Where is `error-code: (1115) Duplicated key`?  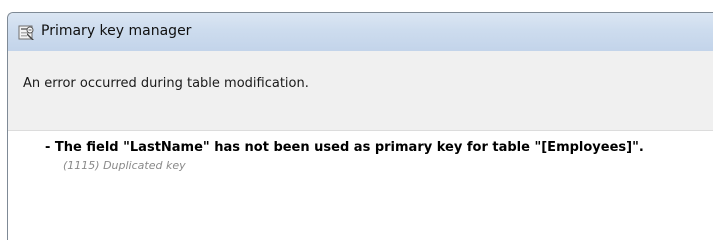 error-code: (1115) Duplicated key is located at coordinates (124, 165).